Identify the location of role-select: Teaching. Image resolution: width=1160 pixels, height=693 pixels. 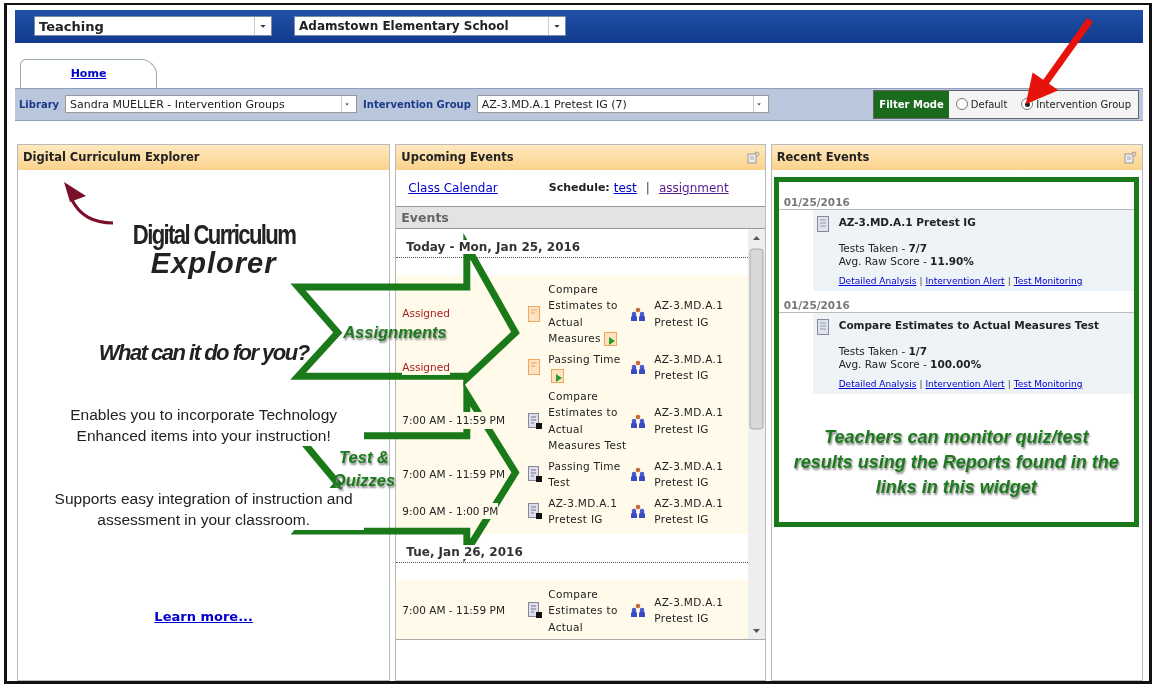
(153, 26).